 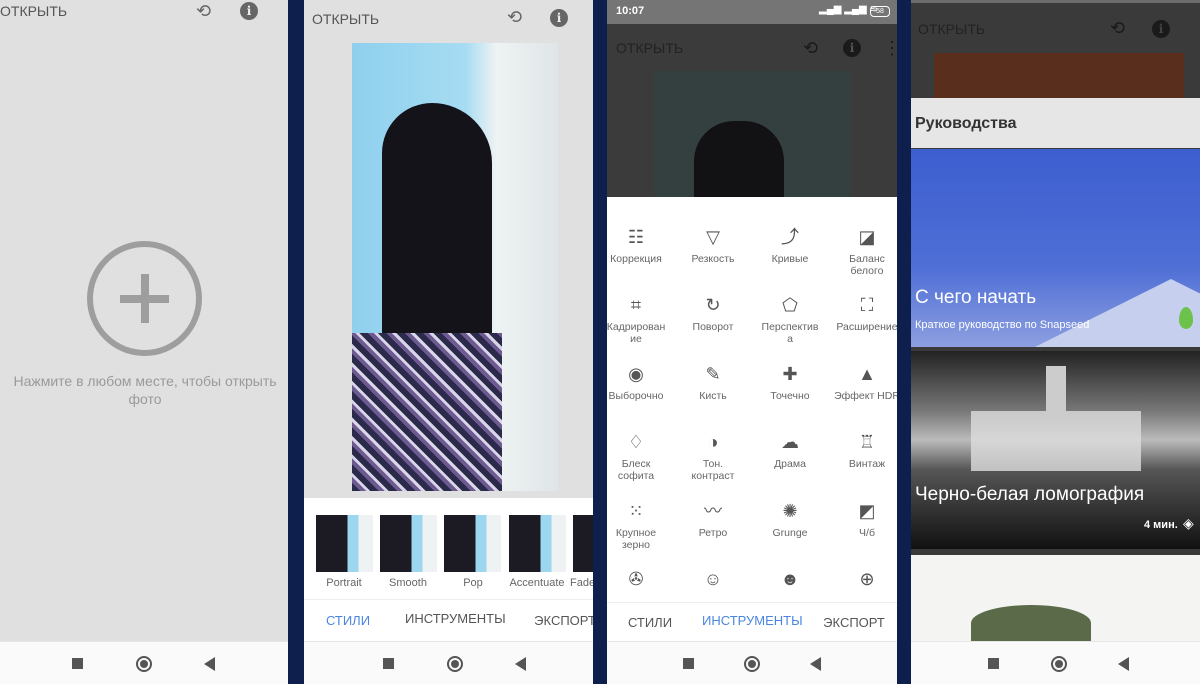 What do you see at coordinates (867, 579) in the screenshot?
I see `lens-blur-icon: ⊕` at bounding box center [867, 579].